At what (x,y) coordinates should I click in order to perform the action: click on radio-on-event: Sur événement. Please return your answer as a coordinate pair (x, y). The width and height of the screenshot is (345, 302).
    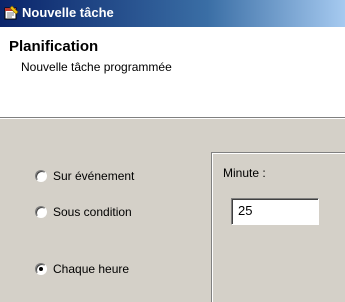
    Looking at the image, I should click on (84, 176).